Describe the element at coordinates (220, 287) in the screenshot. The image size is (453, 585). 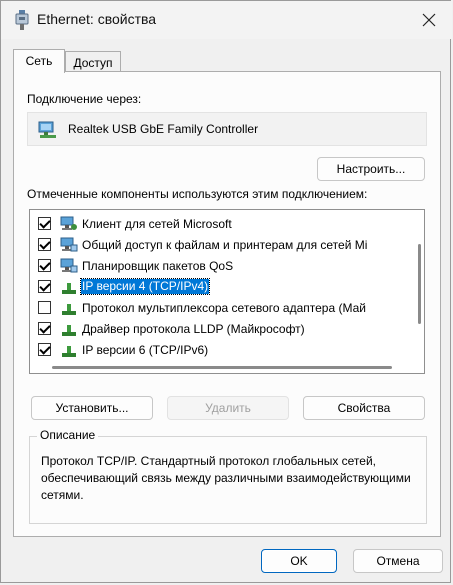
I see `list-item: IP версии 4 (TCP/IPv4)` at that location.